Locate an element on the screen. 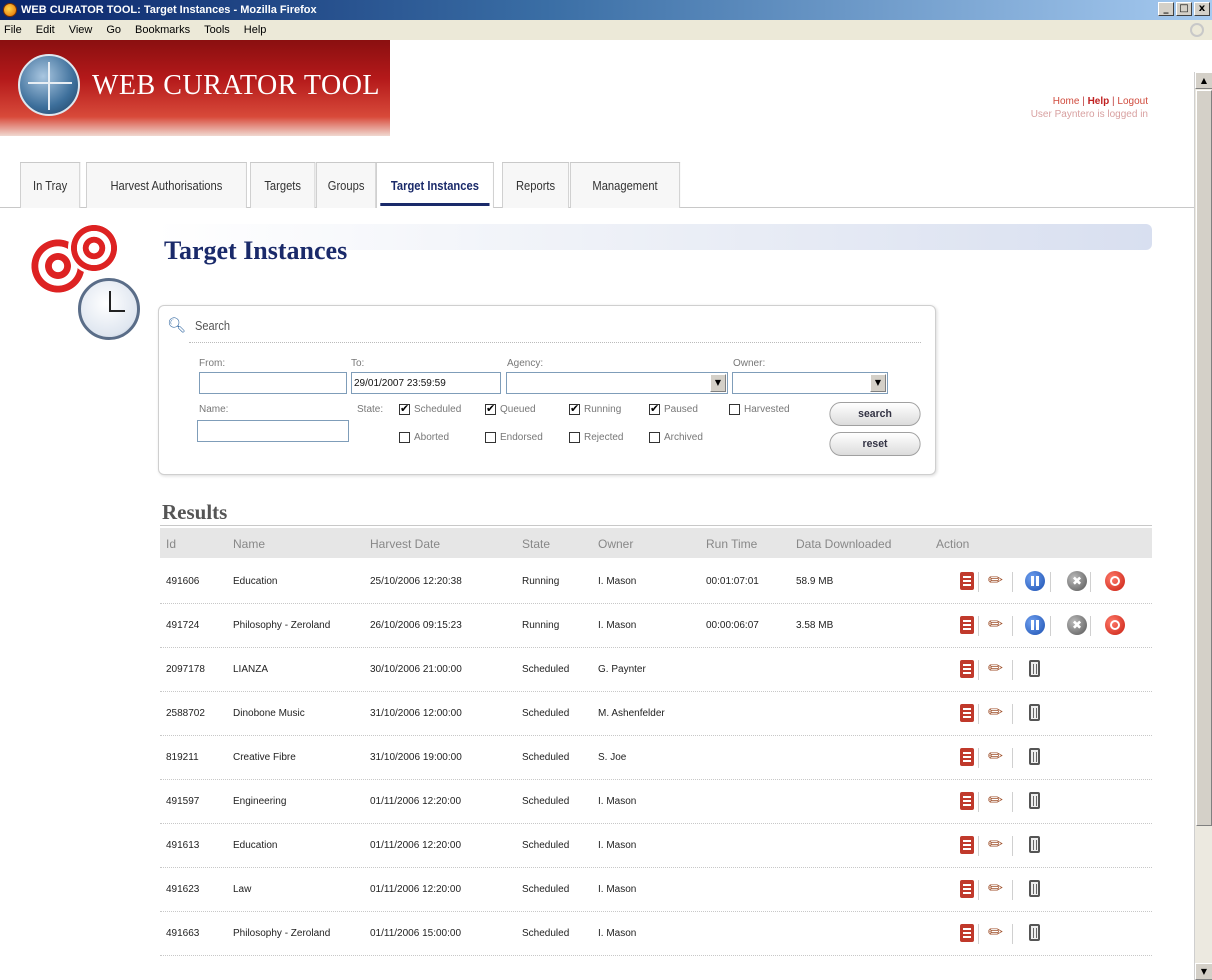 This screenshot has width=1212, height=980. tab-target-instances: Target Instances is located at coordinates (435, 185).